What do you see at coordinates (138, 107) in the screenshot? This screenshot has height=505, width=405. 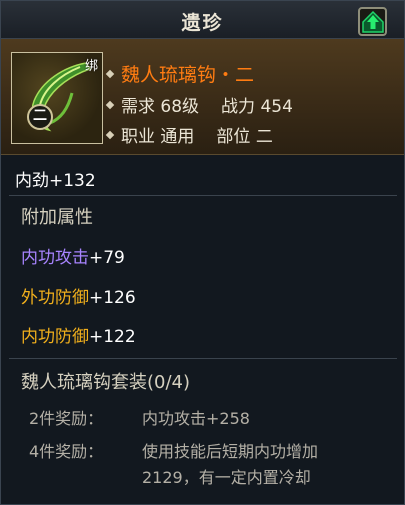 I see `req-label: 需求` at bounding box center [138, 107].